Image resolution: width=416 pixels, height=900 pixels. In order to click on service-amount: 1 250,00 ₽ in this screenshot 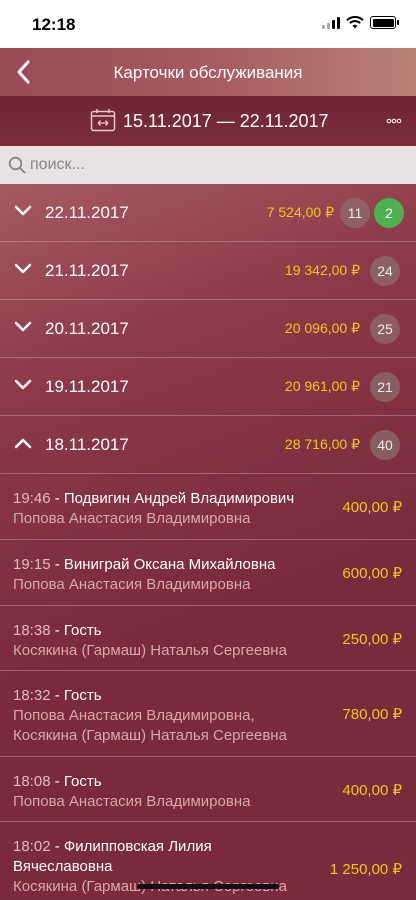, I will do `click(365, 869)`.